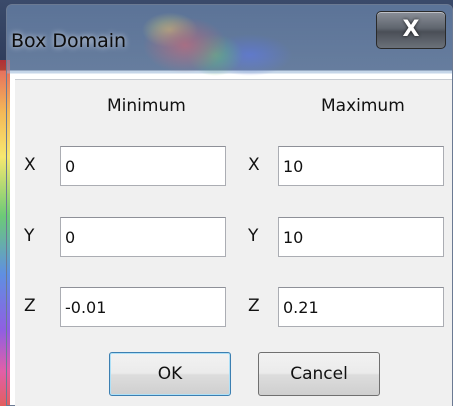 This screenshot has height=406, width=453. I want to click on max-x-label: X, so click(254, 165).